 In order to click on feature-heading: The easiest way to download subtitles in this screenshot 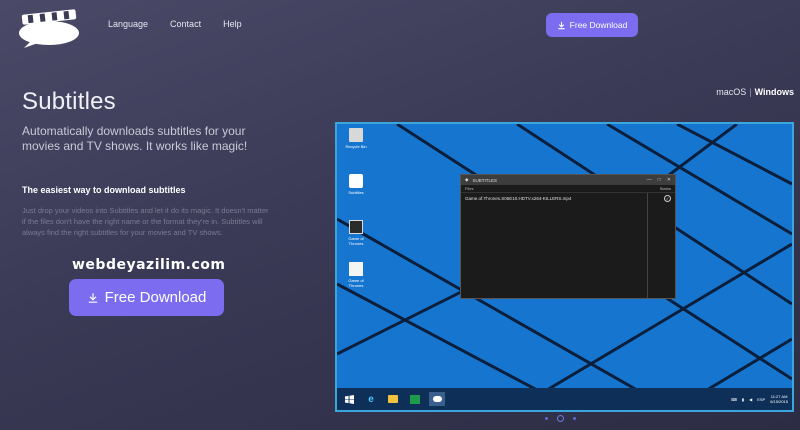, I will do `click(104, 190)`.